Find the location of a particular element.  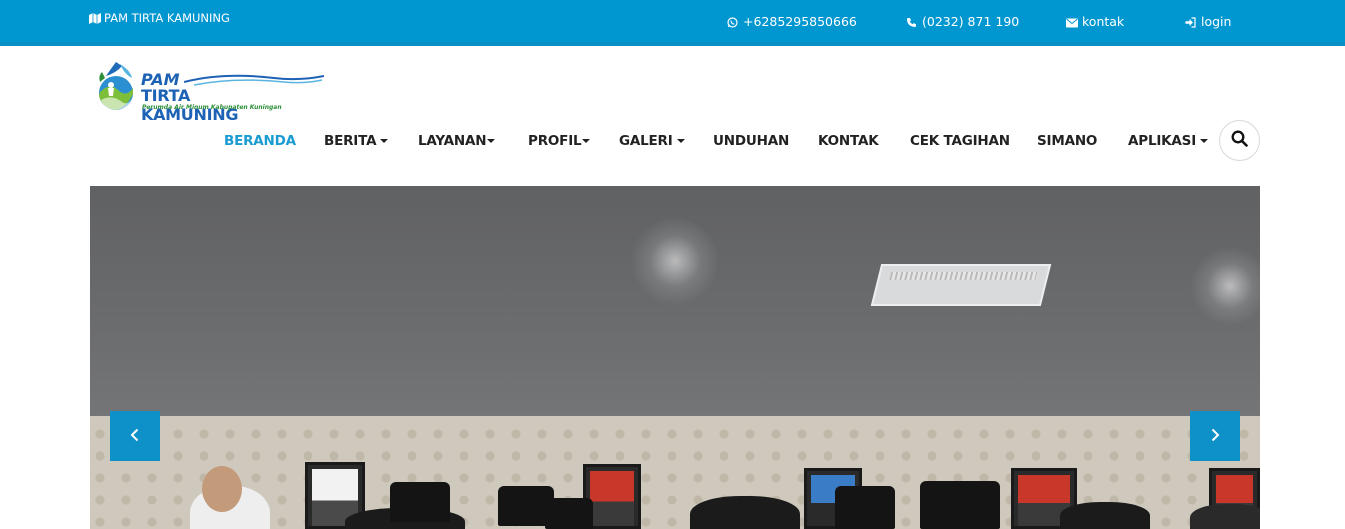

nav-item-label: PROFIL is located at coordinates (555, 141).